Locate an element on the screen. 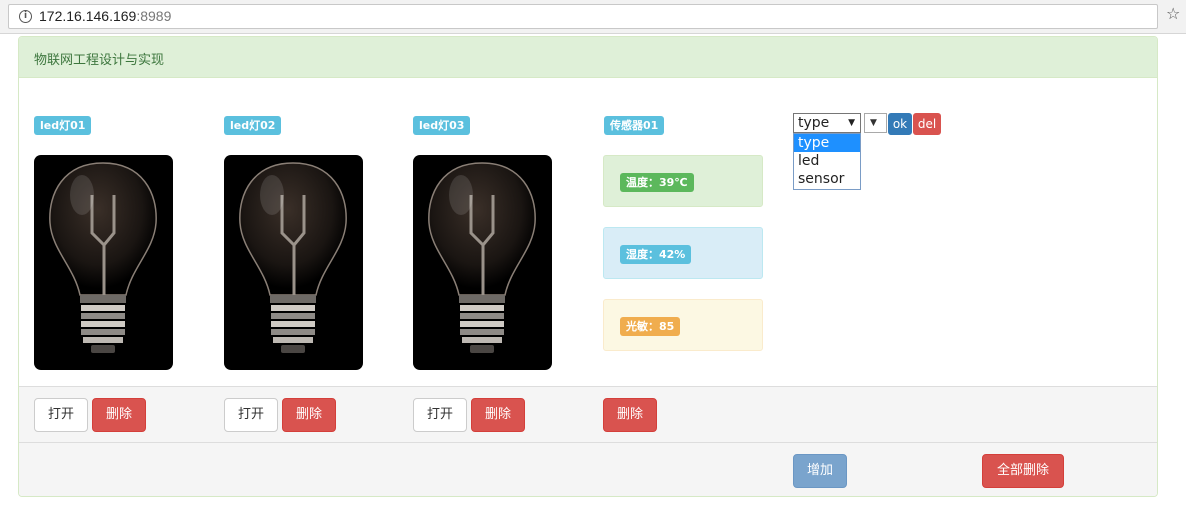  humidity-reading: 湿度：42% is located at coordinates (656, 254).